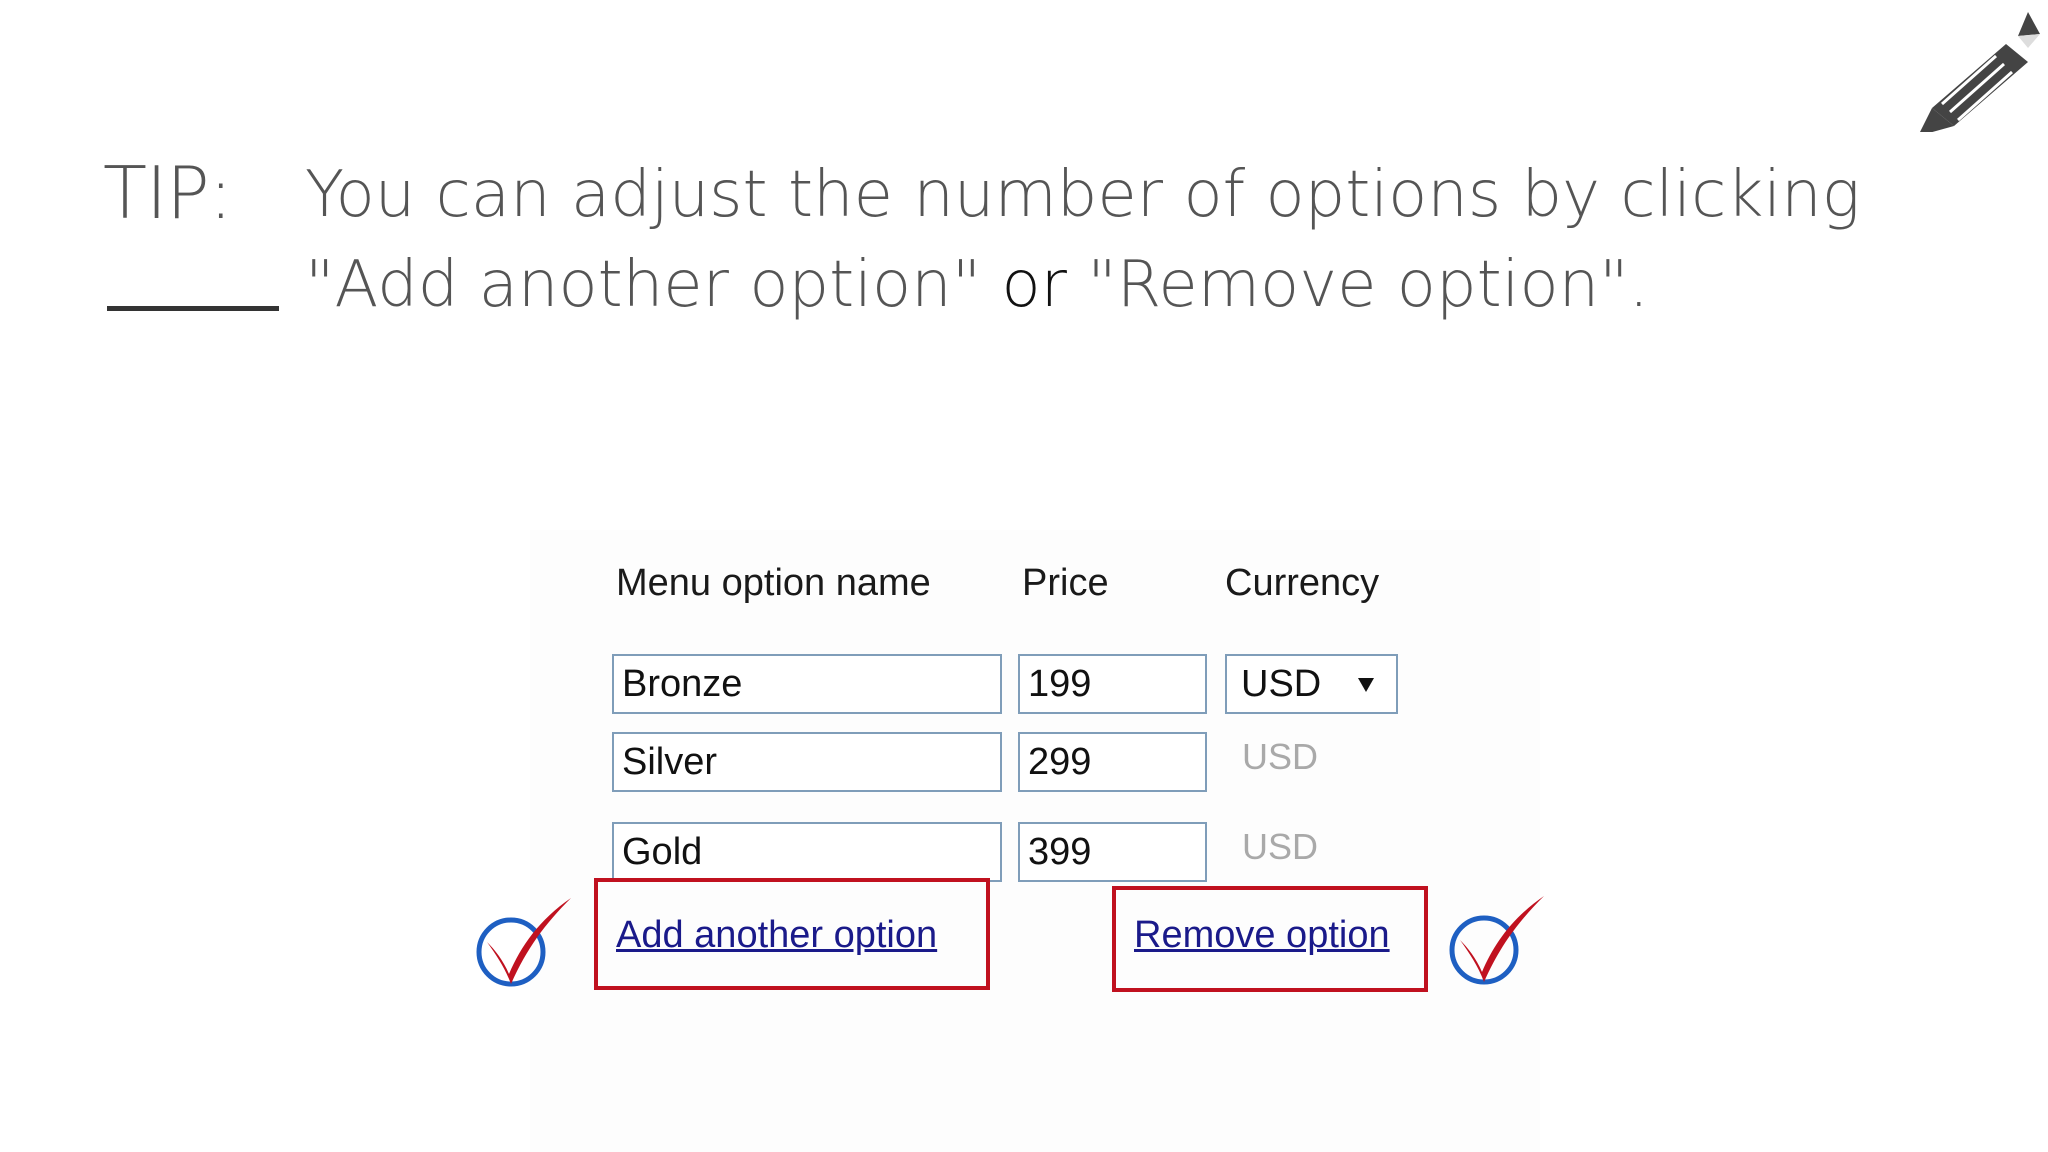 The height and width of the screenshot is (1152, 2048). What do you see at coordinates (807, 684) in the screenshot?
I see `option-name-input: Bronze` at bounding box center [807, 684].